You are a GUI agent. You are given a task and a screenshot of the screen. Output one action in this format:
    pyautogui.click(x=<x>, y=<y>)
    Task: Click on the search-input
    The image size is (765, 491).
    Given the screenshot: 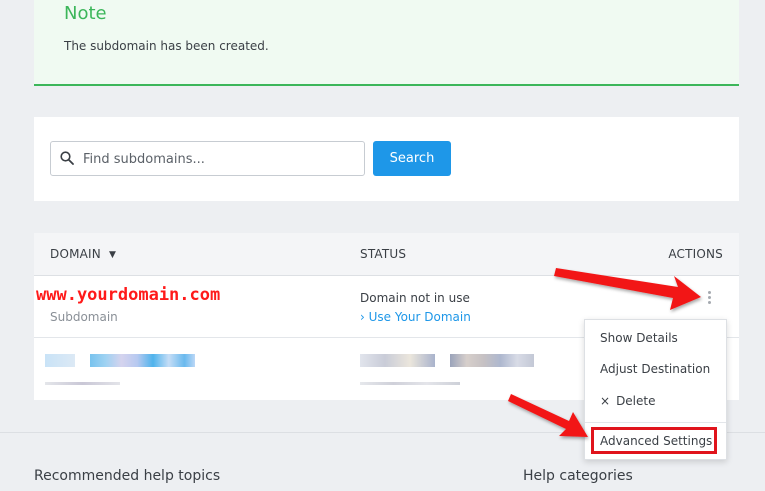 What is the action you would take?
    pyautogui.click(x=218, y=159)
    